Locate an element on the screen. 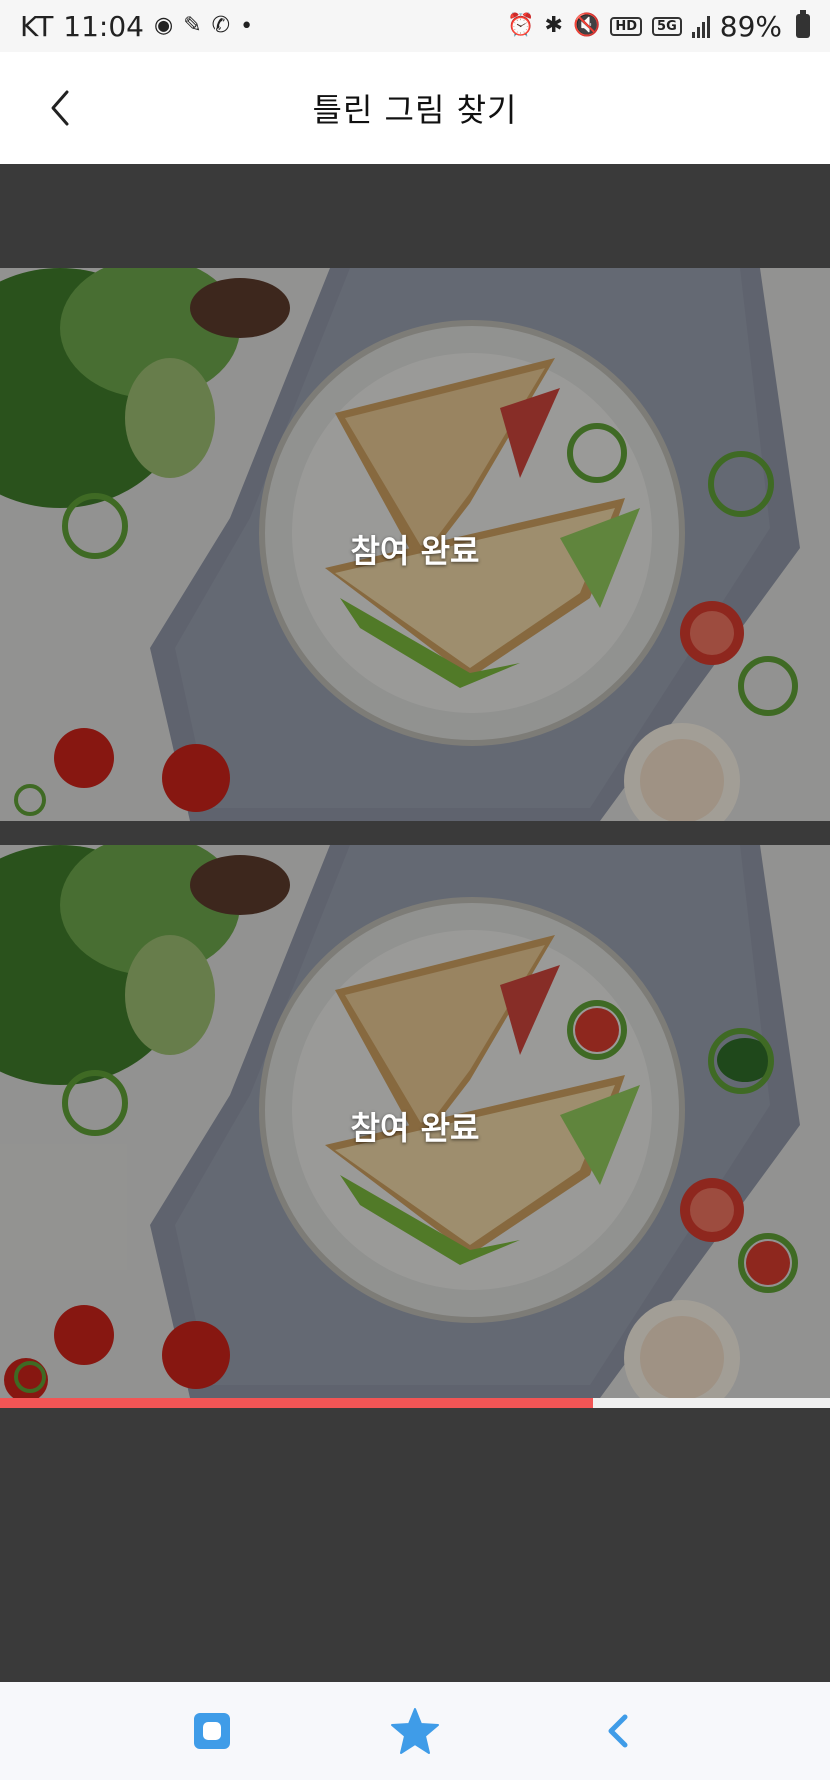 This screenshot has height=1780, width=830. back-button is located at coordinates (60, 108).